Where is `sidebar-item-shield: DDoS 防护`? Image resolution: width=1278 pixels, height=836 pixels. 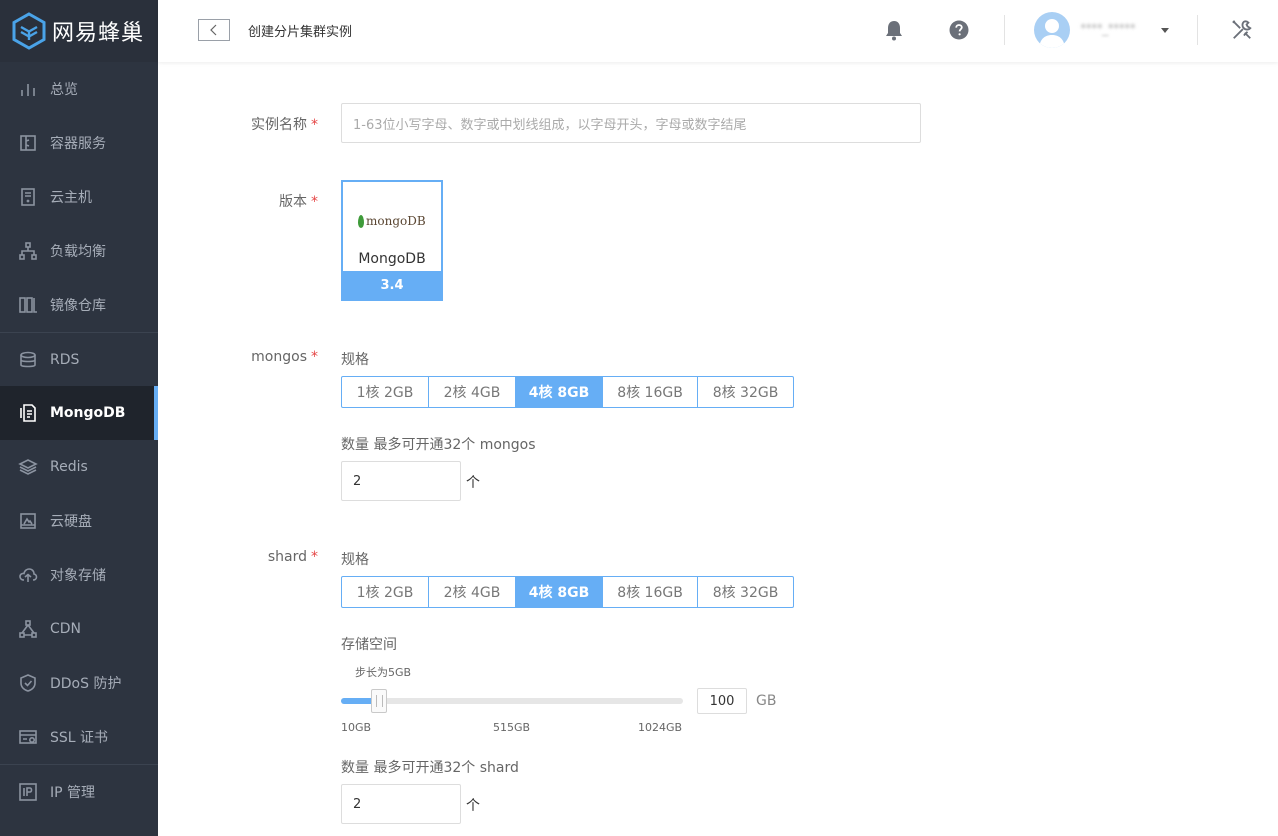 sidebar-item-shield: DDoS 防护 is located at coordinates (79, 683).